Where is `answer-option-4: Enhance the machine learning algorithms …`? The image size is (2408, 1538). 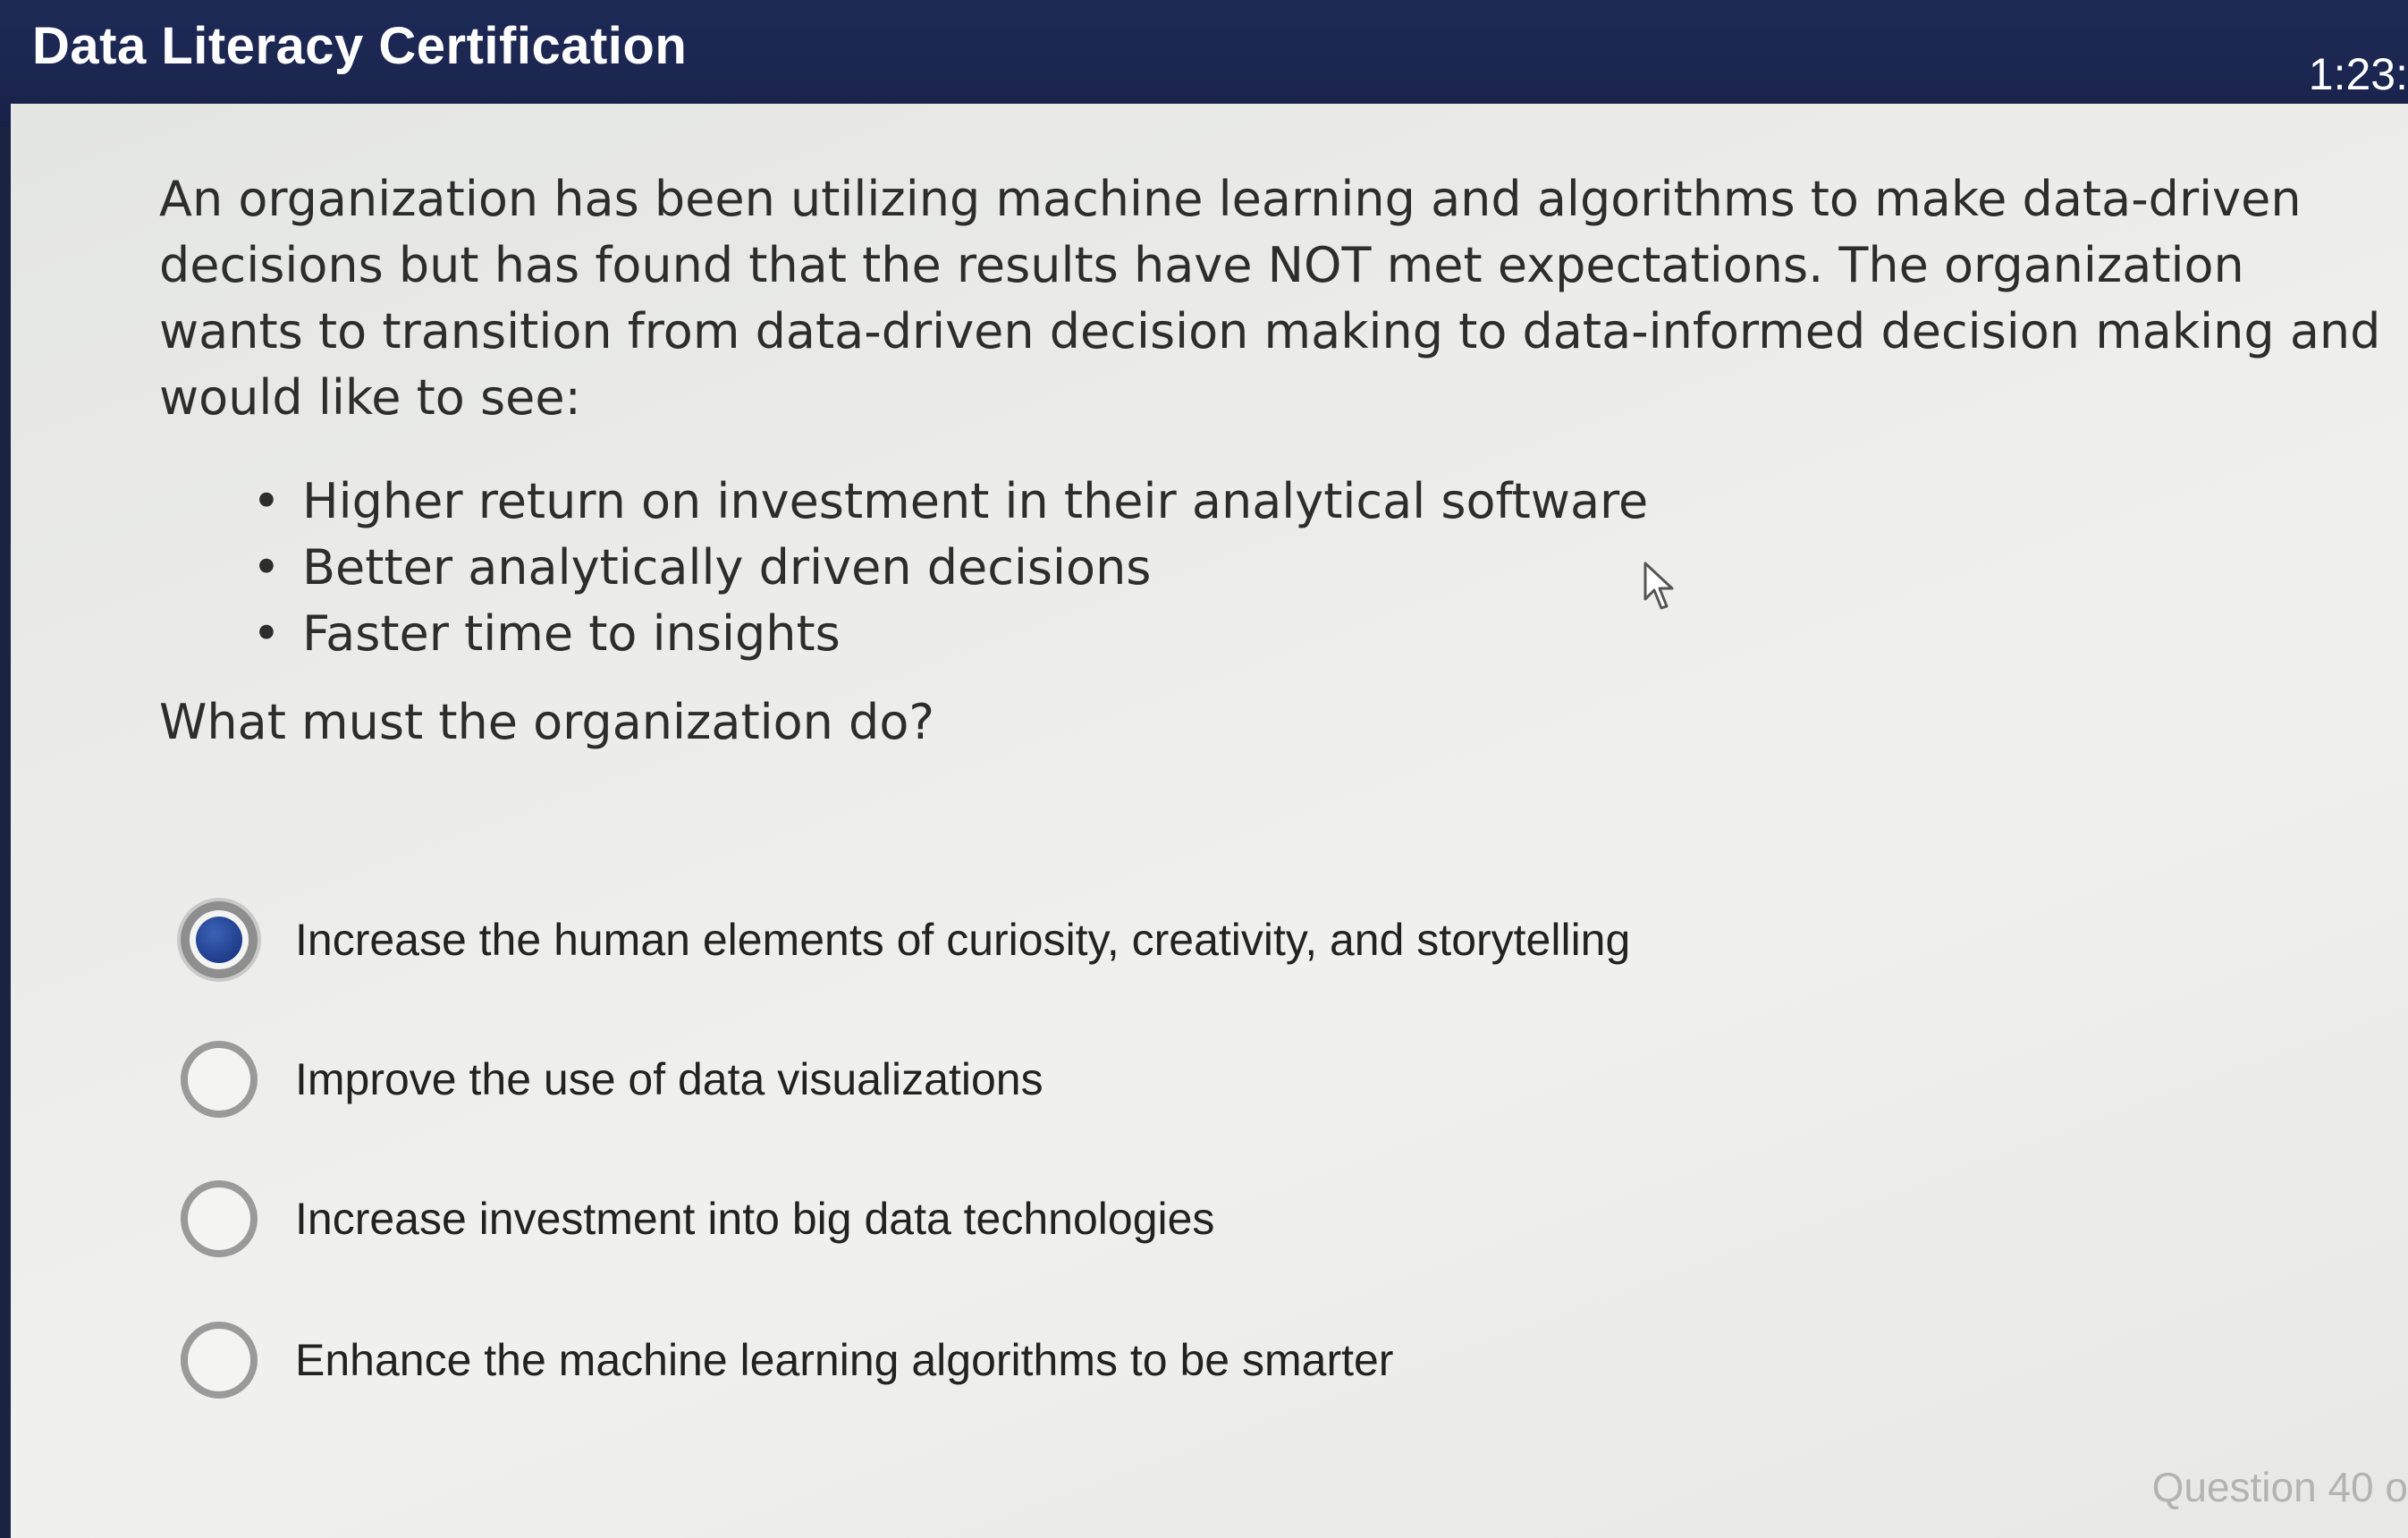 answer-option-4: Enhance the machine learning algorithms … is located at coordinates (1209, 1360).